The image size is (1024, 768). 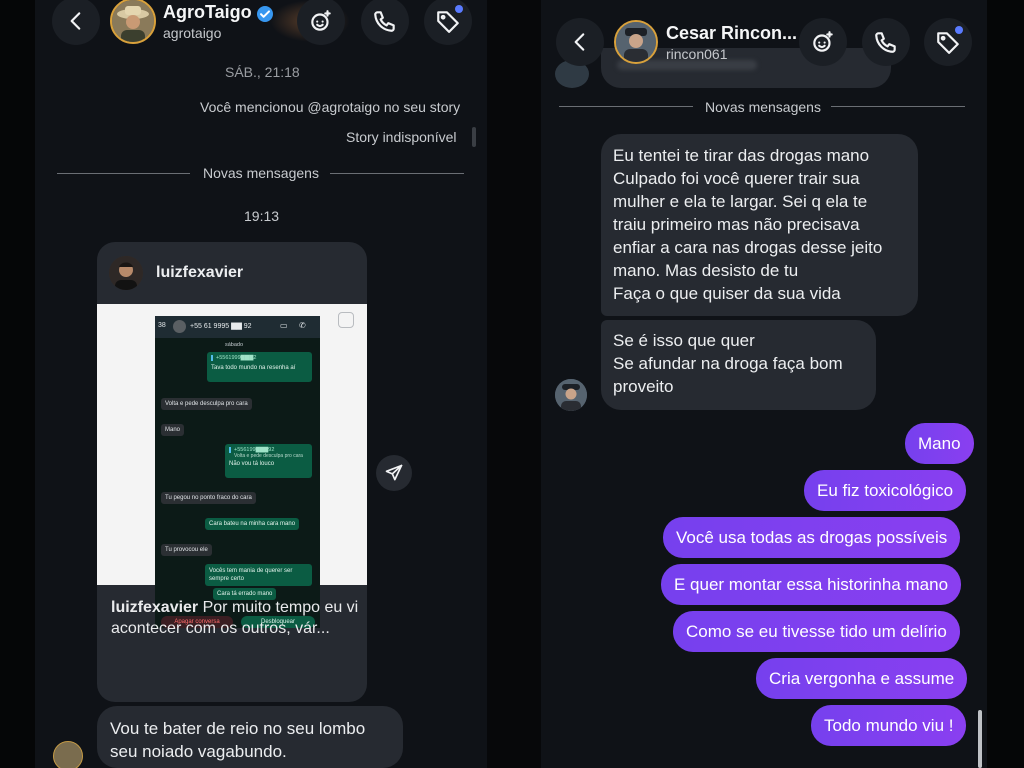 What do you see at coordinates (17, 384) in the screenshot?
I see `left-gutter` at bounding box center [17, 384].